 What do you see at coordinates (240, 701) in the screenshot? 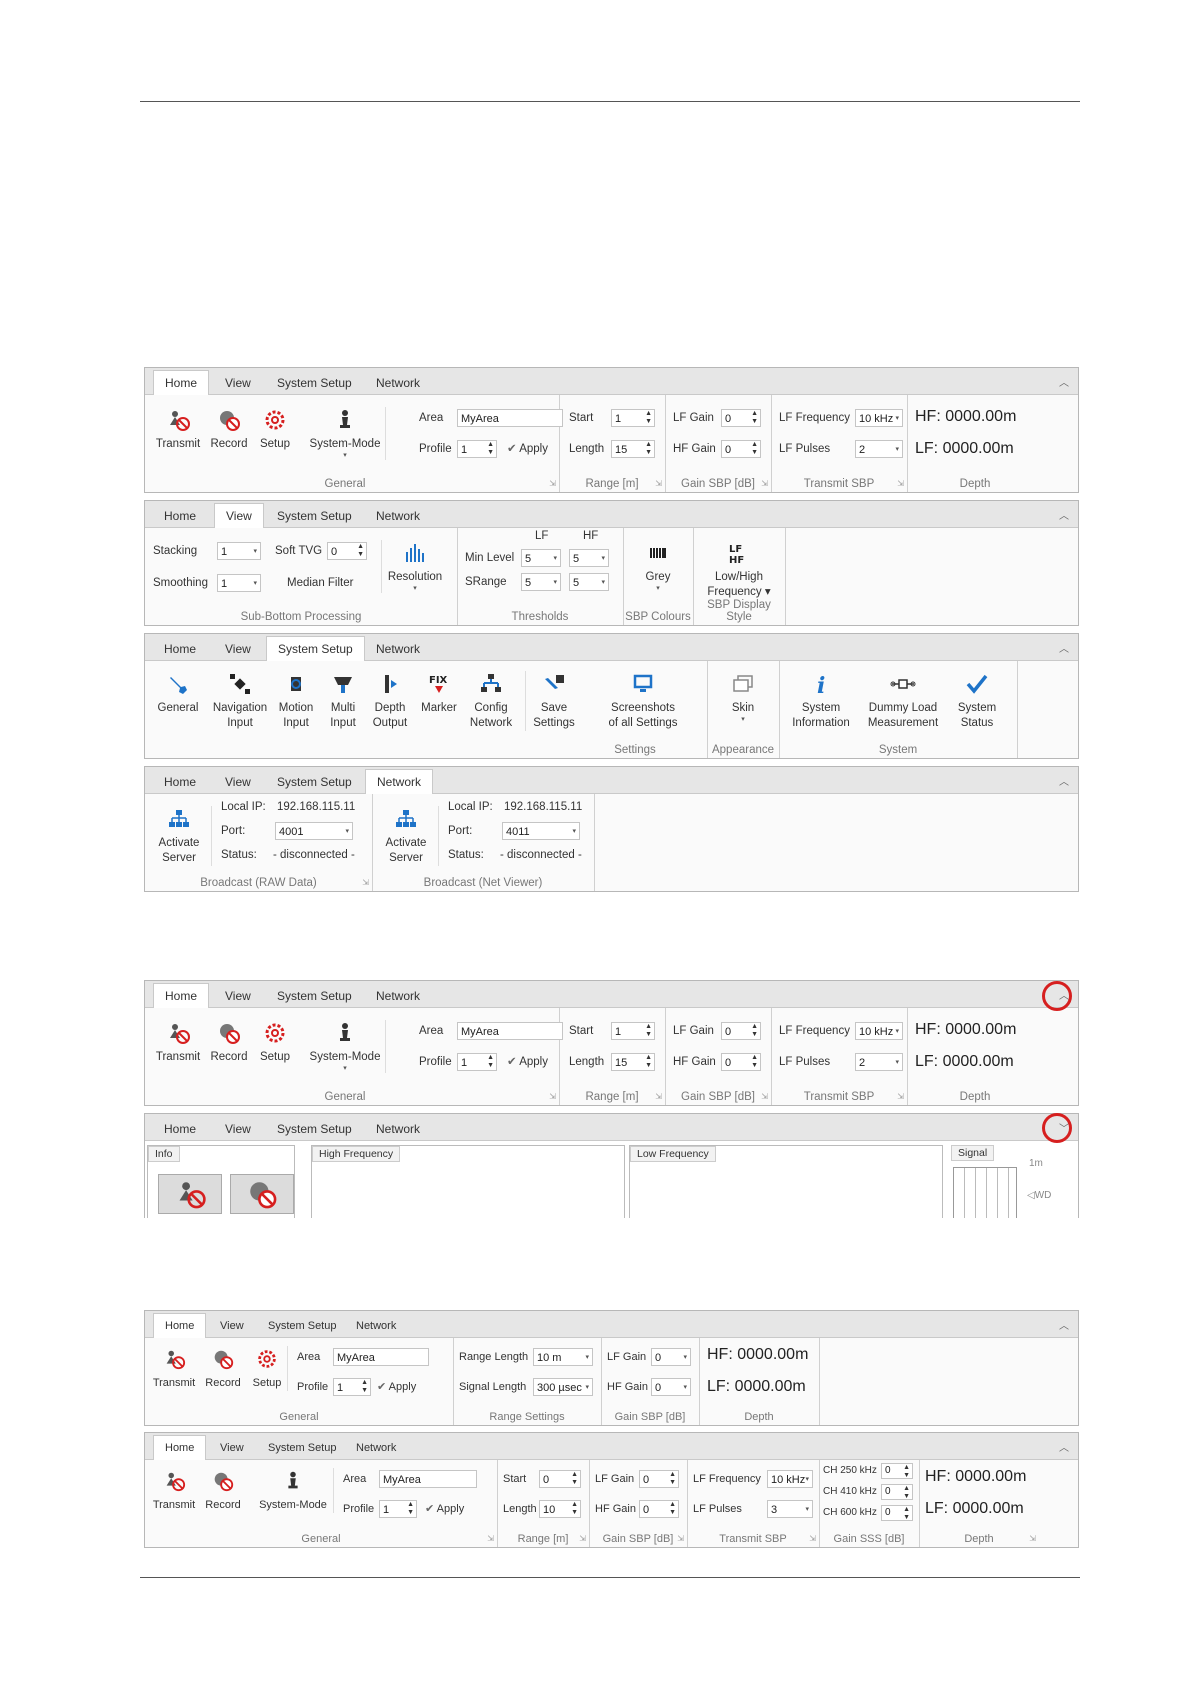
I see `navigation-input-button: Navigation Input` at bounding box center [240, 701].